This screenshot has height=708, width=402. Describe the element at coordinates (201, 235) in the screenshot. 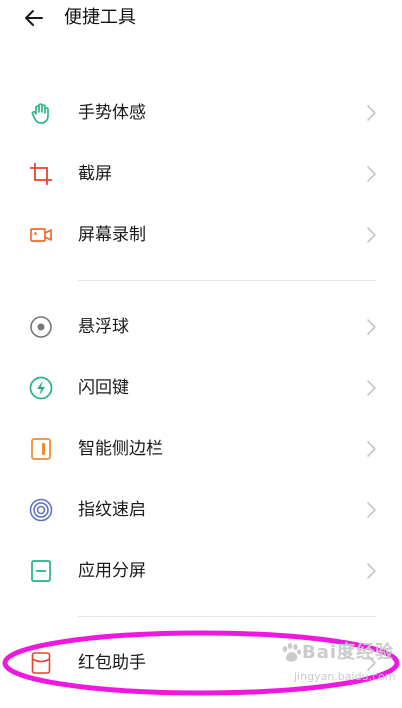

I see `menu-item-screen-record: 屏幕录制` at that location.